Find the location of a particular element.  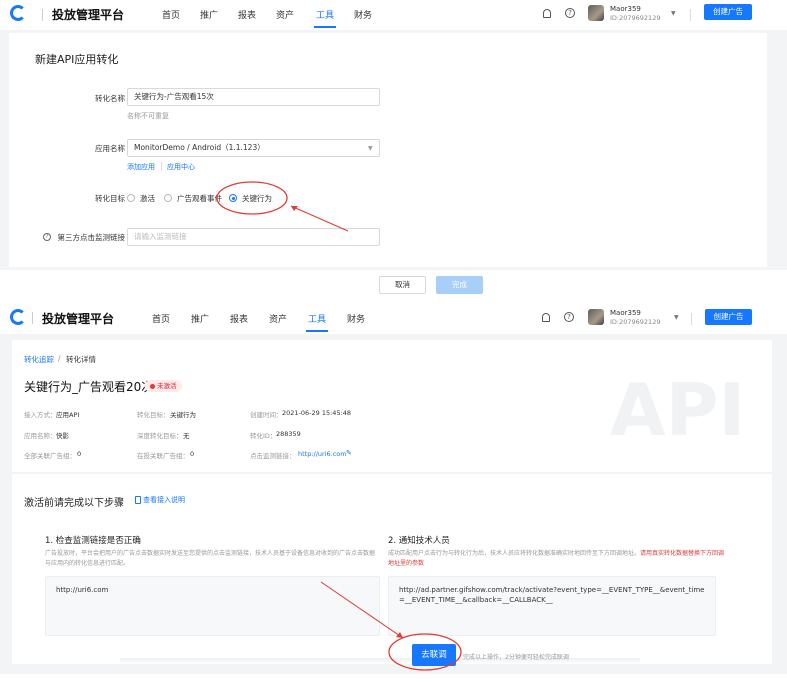

radio-key-action-label: 关键行为 is located at coordinates (257, 198).